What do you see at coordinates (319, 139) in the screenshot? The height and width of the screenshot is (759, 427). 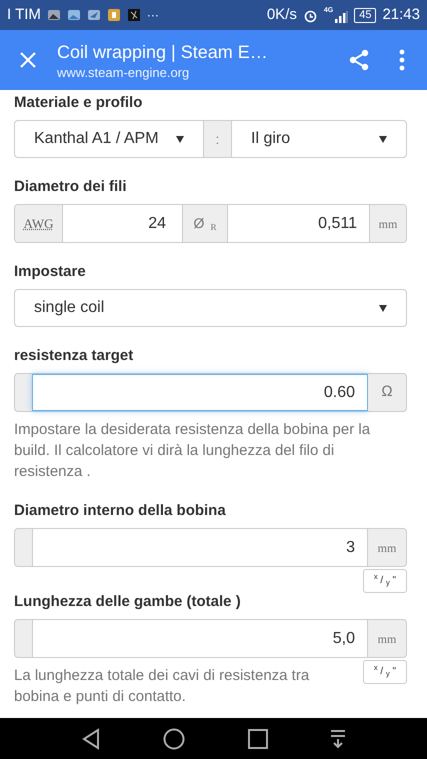 I see `dropdown: Il giro` at bounding box center [319, 139].